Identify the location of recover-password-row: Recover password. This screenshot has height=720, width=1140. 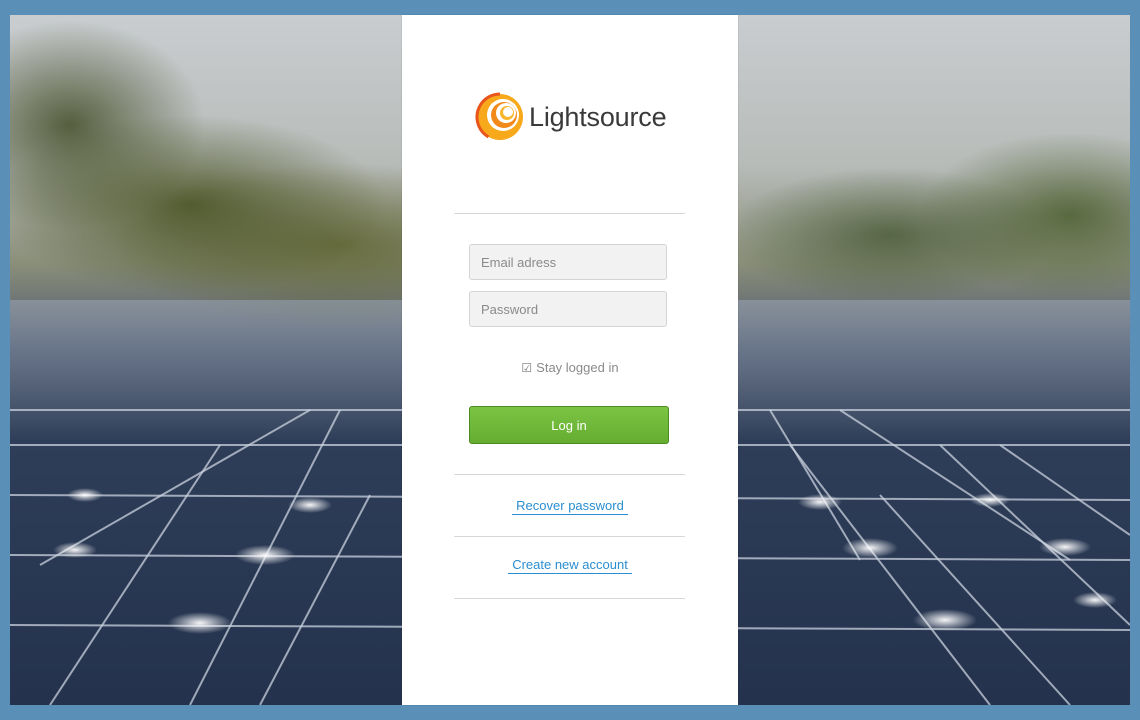
(570, 506).